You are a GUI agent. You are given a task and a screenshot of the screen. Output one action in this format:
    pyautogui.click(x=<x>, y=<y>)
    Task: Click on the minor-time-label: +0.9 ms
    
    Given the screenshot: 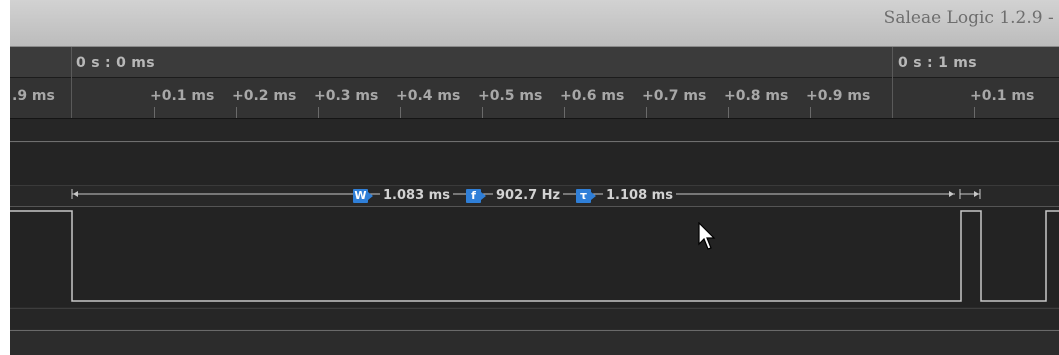 What is the action you would take?
    pyautogui.click(x=838, y=96)
    